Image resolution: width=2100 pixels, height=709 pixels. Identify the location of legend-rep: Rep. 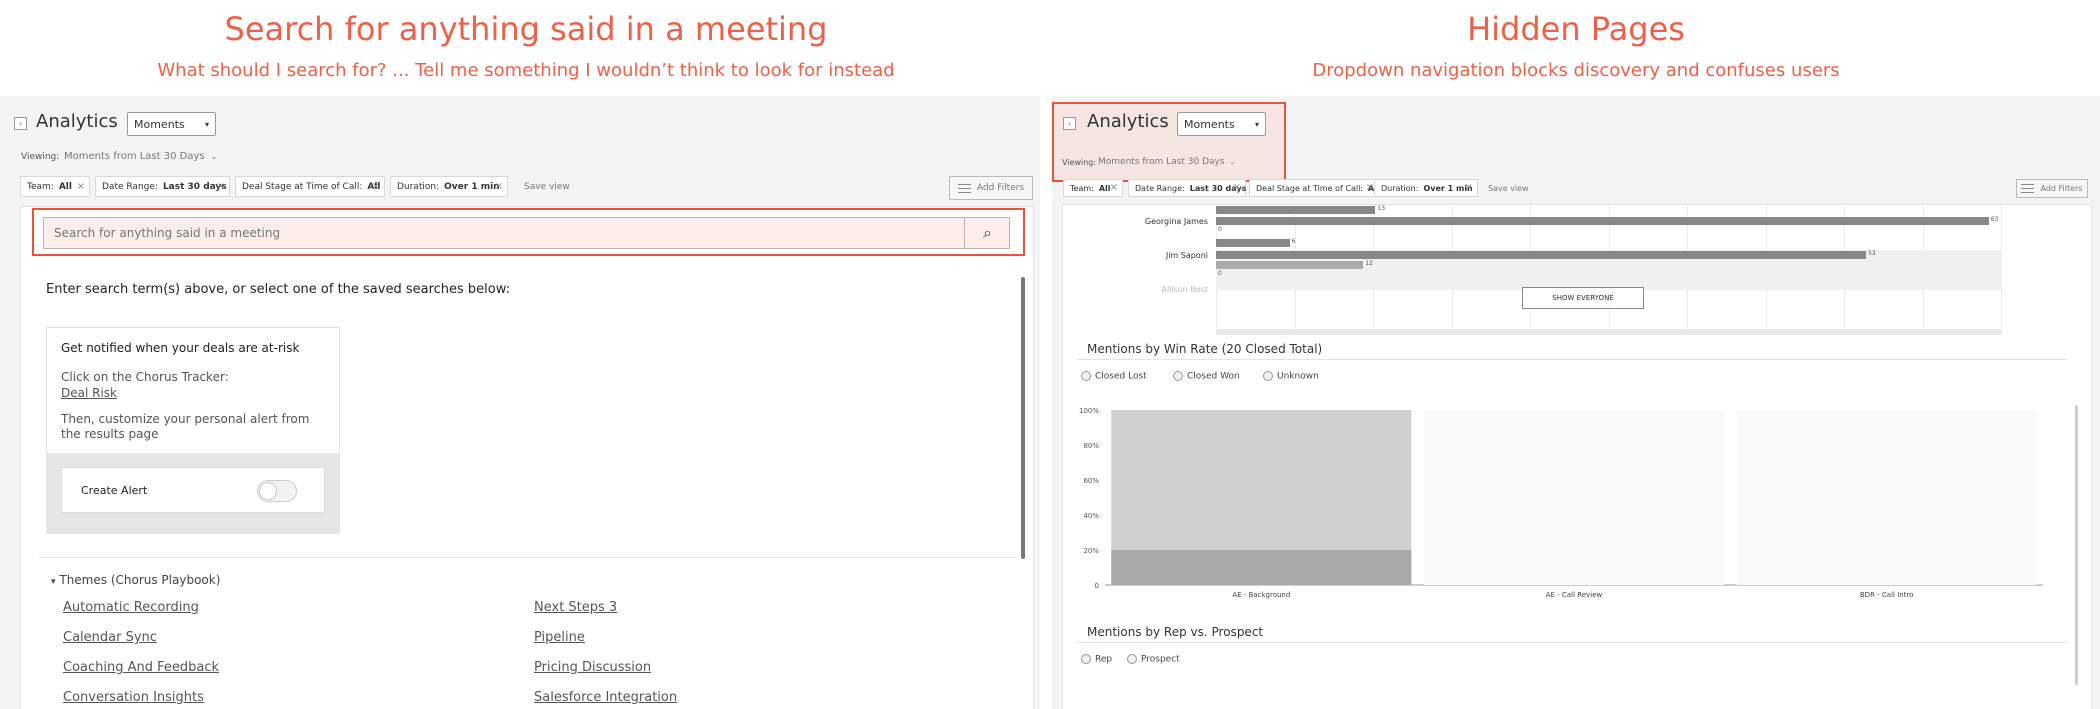
(1096, 659).